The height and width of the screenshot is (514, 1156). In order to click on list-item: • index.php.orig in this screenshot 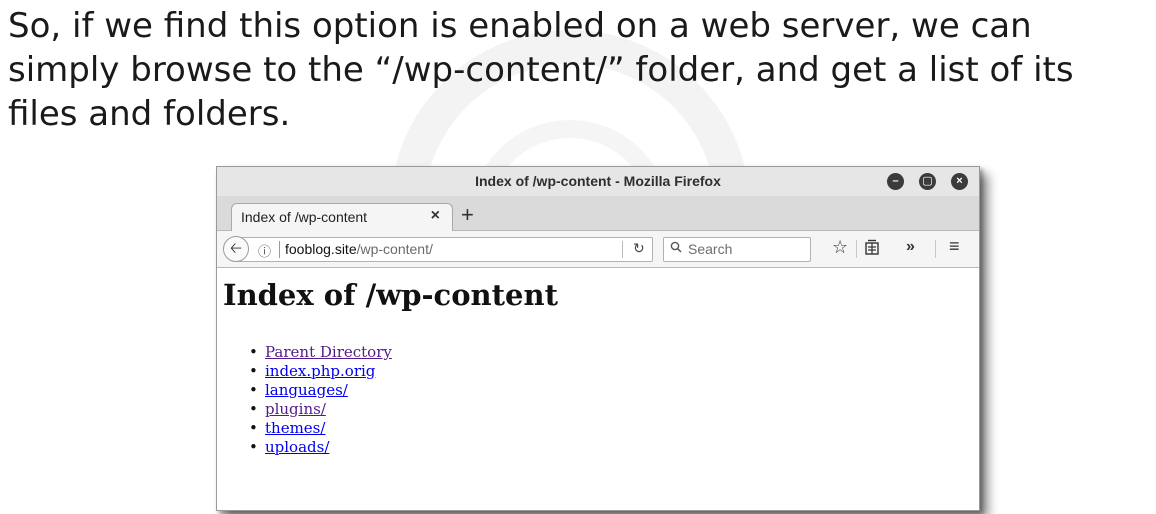, I will do `click(318, 371)`.